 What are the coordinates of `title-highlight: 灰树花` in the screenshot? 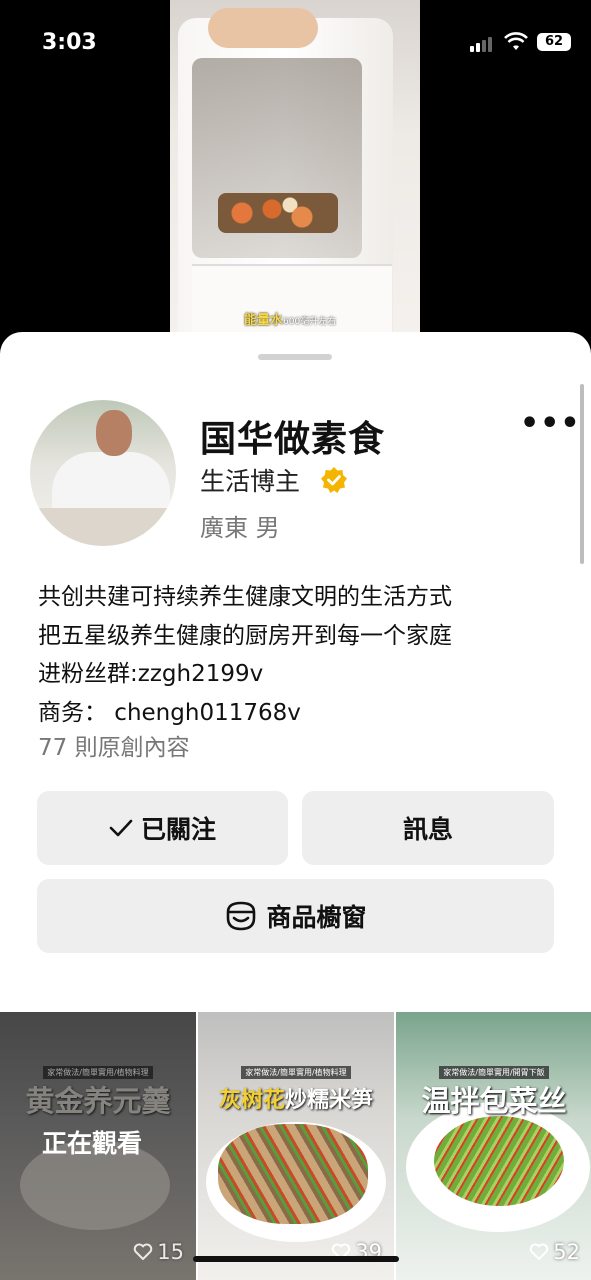 It's located at (251, 1100).